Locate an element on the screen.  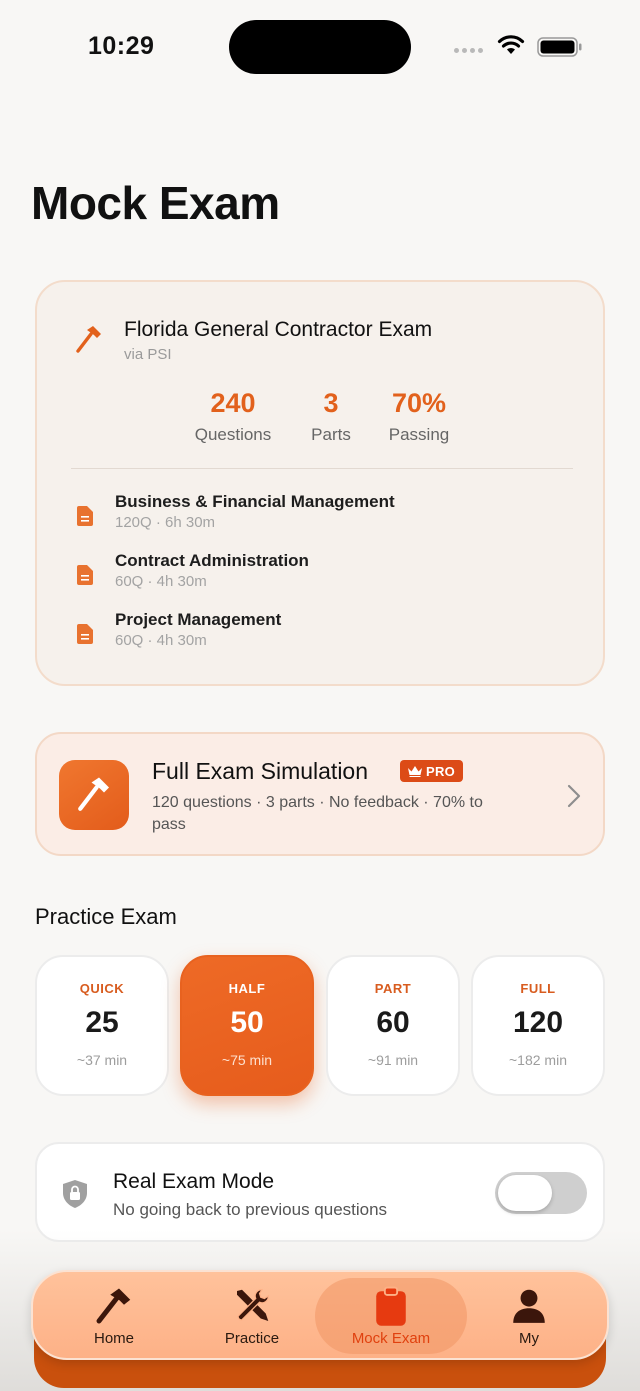
stat-passing: 70% Passing is located at coordinates (419, 416).